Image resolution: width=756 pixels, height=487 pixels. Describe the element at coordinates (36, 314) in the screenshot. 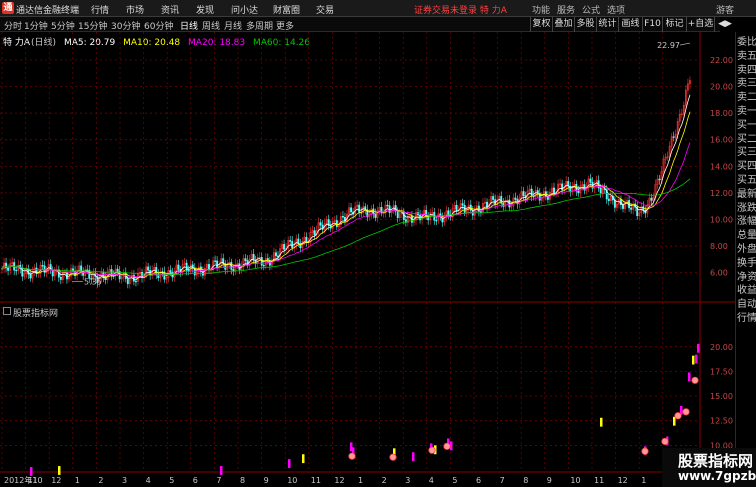

I see `indicator-title: 股票指标网` at that location.